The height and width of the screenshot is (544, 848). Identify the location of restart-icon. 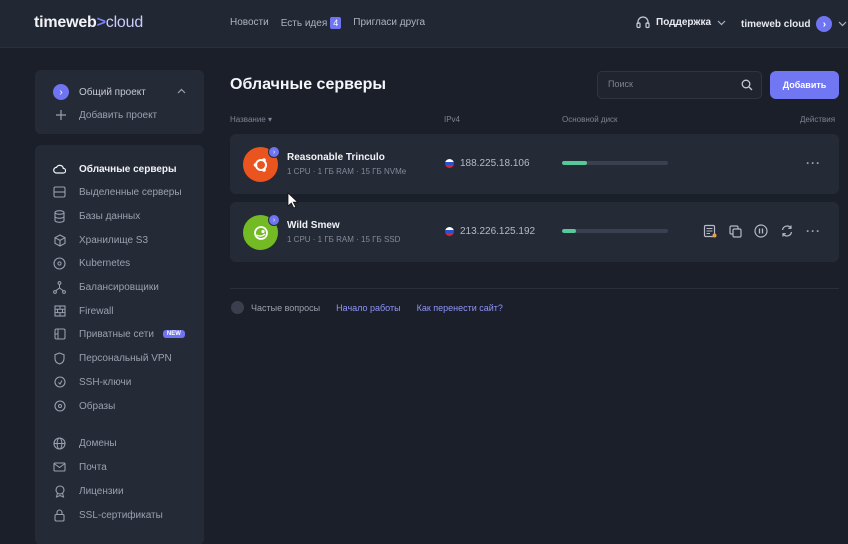
(787, 231).